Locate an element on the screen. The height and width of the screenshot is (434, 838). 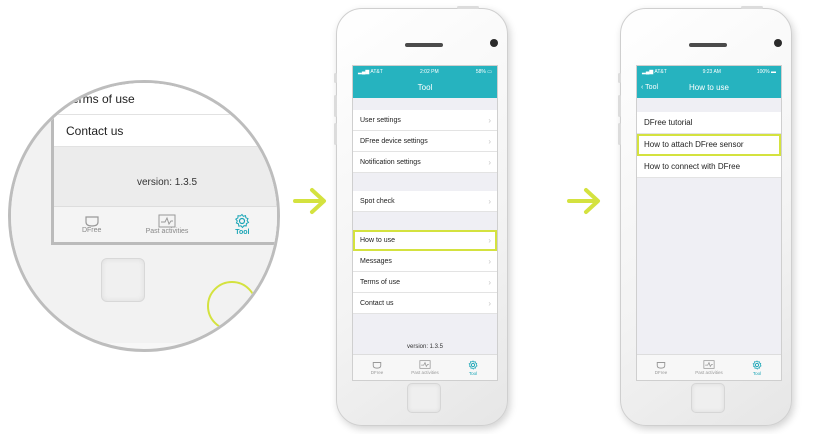
device-settings-row: DFree device settings › is located at coordinates (425, 141).